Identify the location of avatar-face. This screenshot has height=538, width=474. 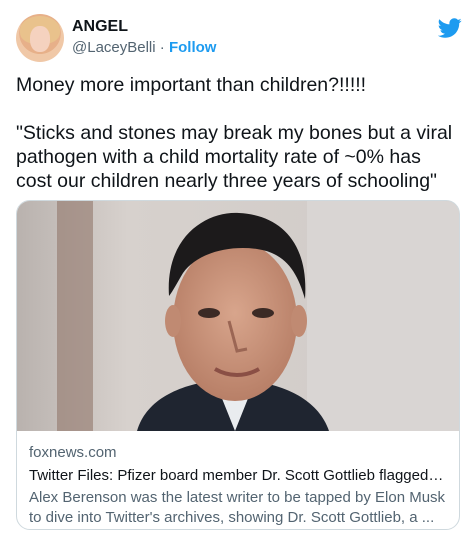
(40, 39).